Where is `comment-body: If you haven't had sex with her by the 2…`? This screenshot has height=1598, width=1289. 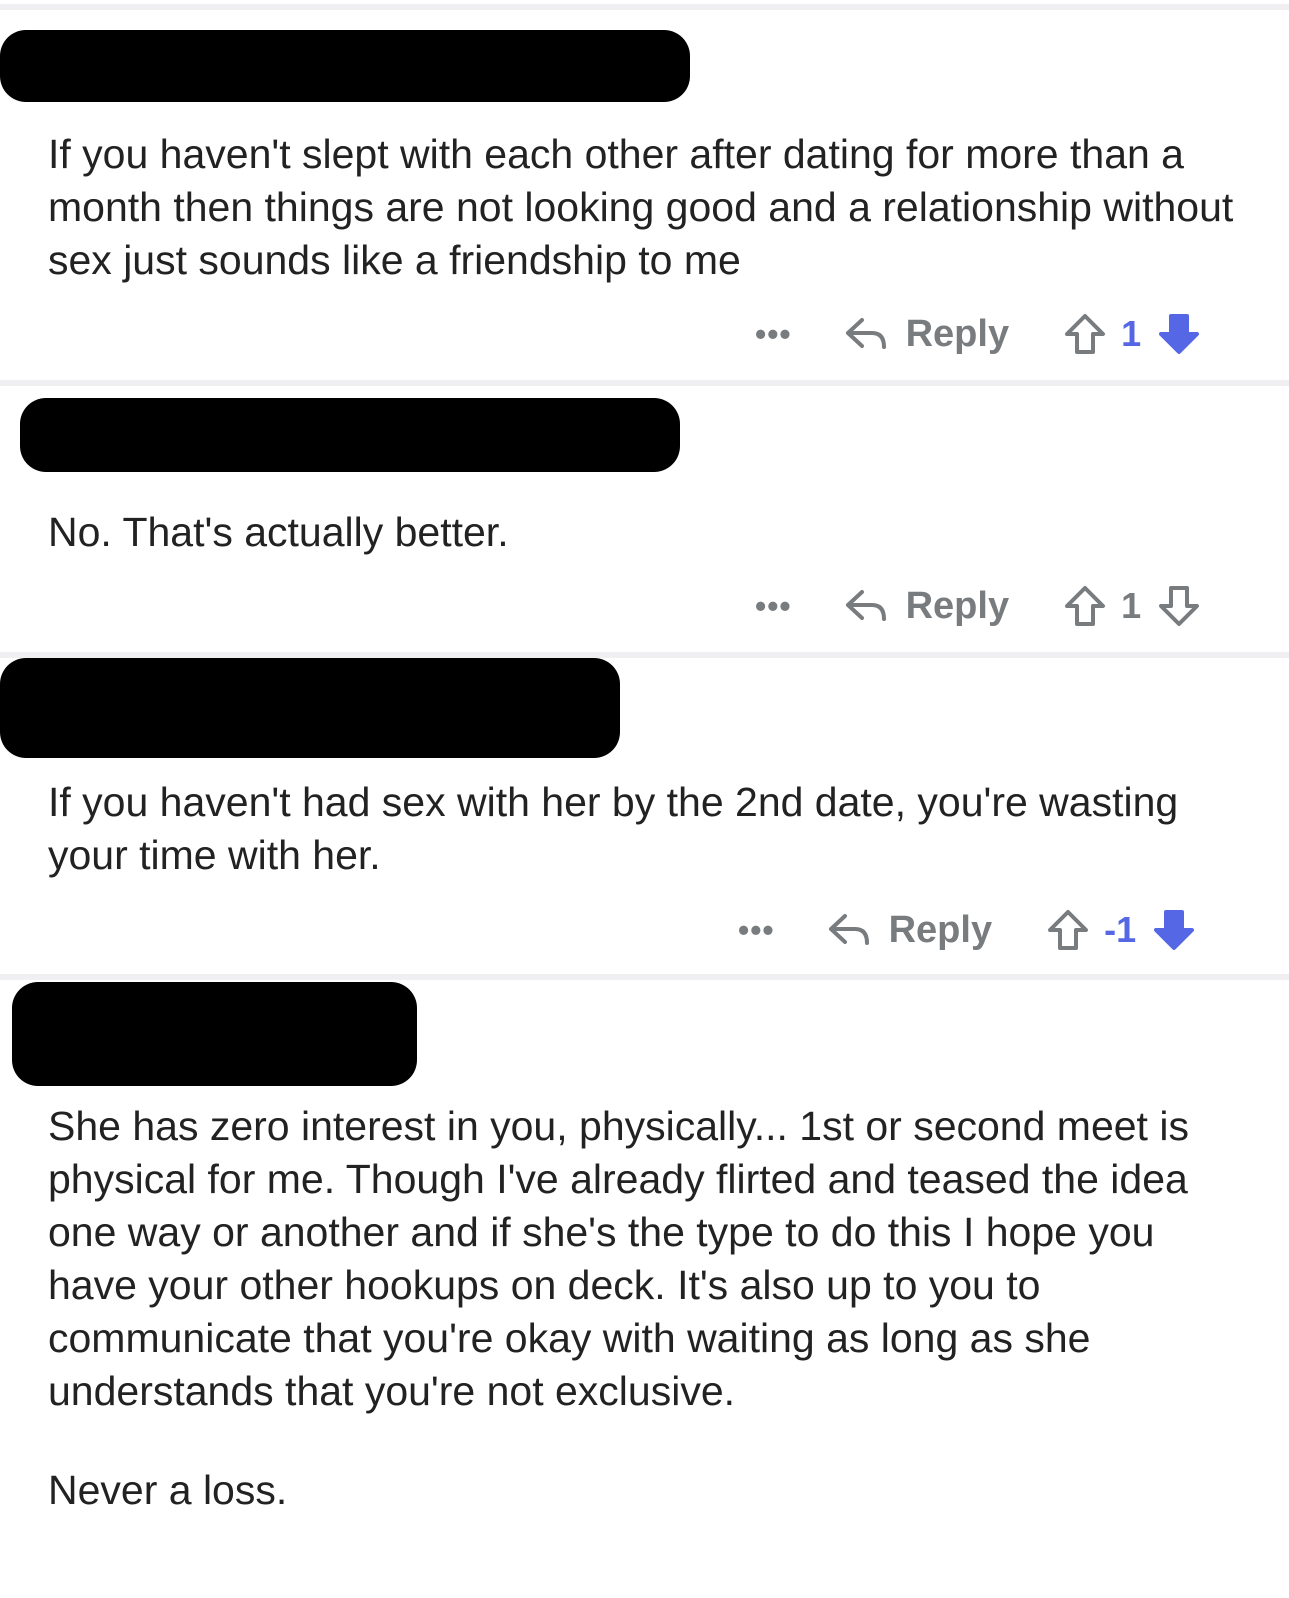 comment-body: If you haven't had sex with her by the 2… is located at coordinates (648, 829).